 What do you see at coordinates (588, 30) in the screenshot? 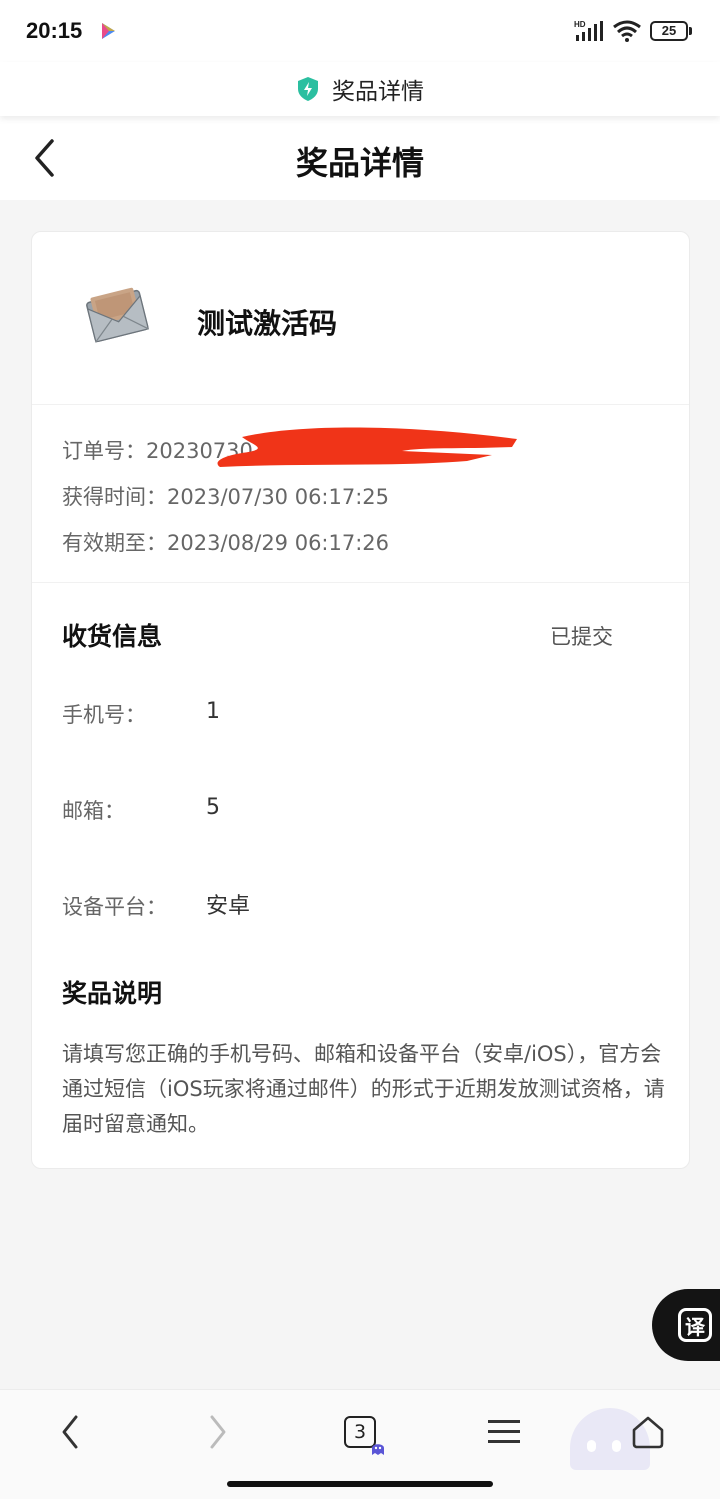
I see `signal-icon: HD` at bounding box center [588, 30].